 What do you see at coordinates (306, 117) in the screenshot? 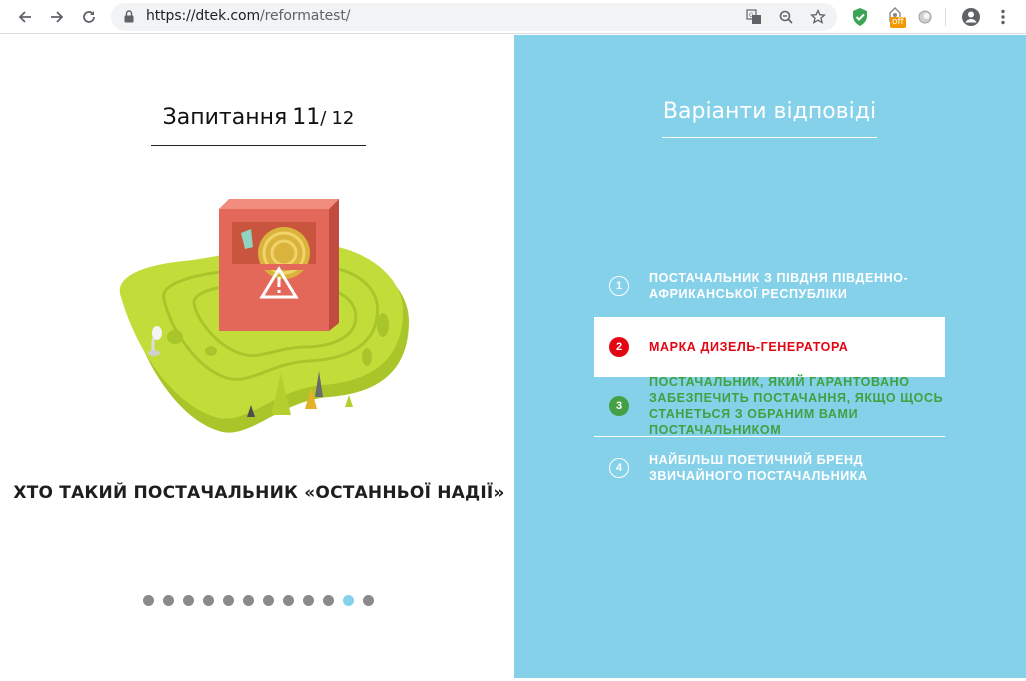
I see `question-current-number: 11` at bounding box center [306, 117].